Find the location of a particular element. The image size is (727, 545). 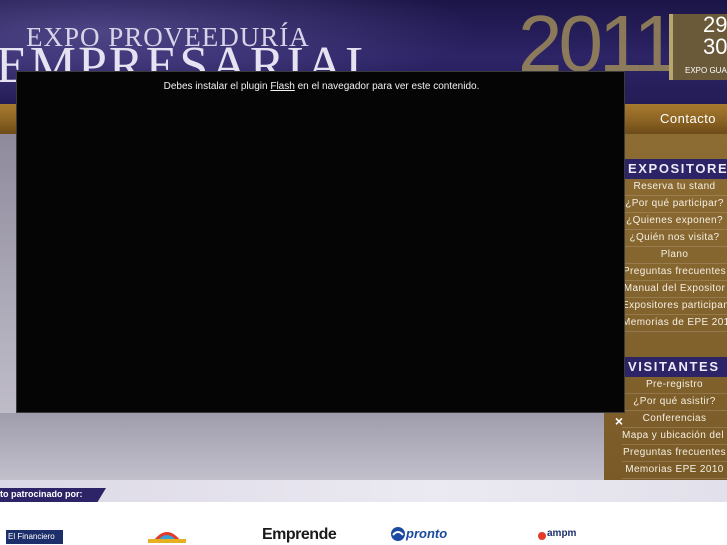

expositores-menu-item: Manual del Expositor is located at coordinates (674, 289).